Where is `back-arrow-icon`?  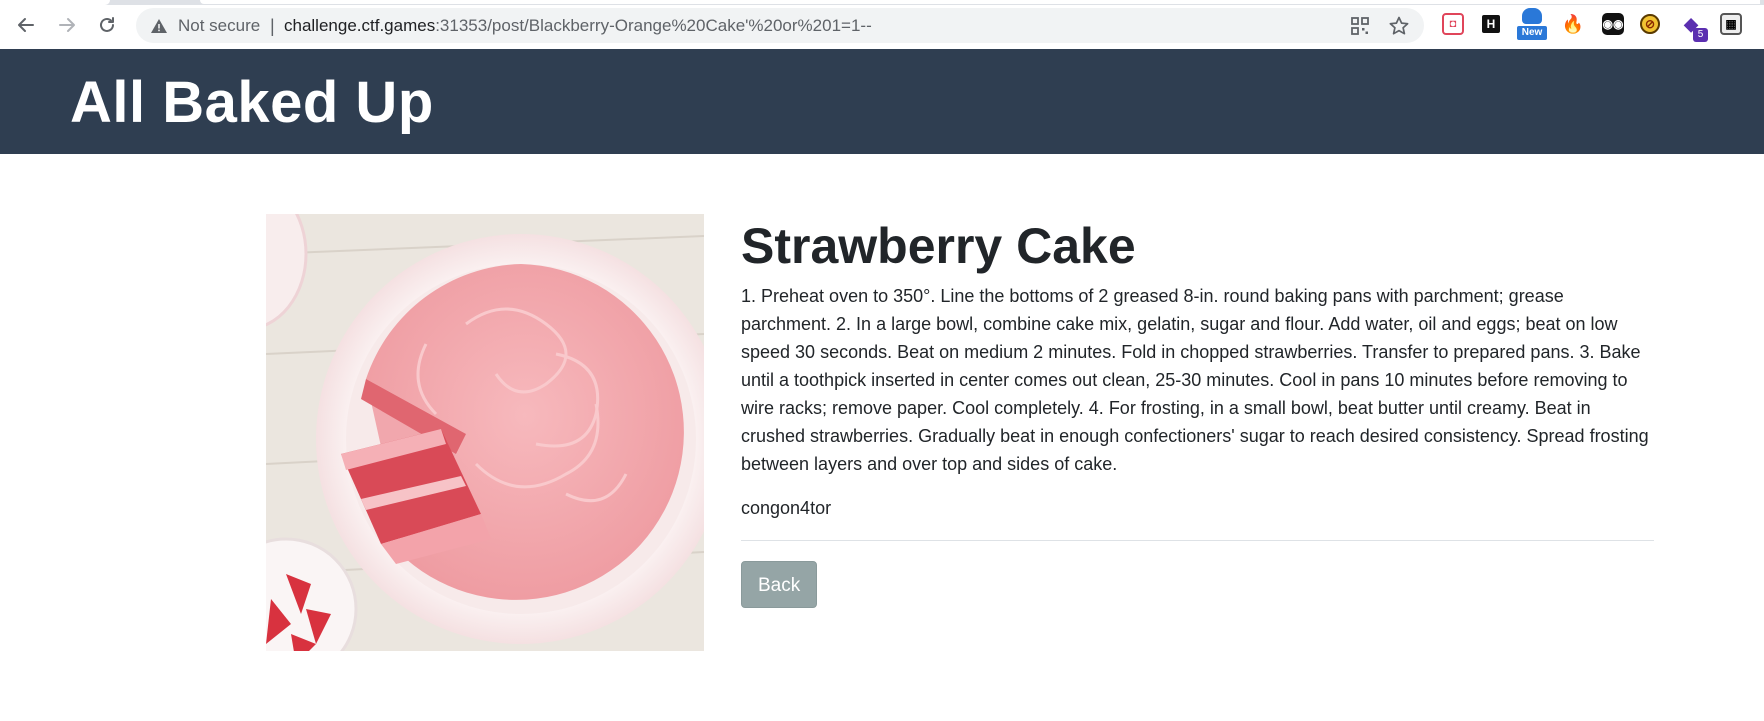
back-arrow-icon is located at coordinates (26, 25).